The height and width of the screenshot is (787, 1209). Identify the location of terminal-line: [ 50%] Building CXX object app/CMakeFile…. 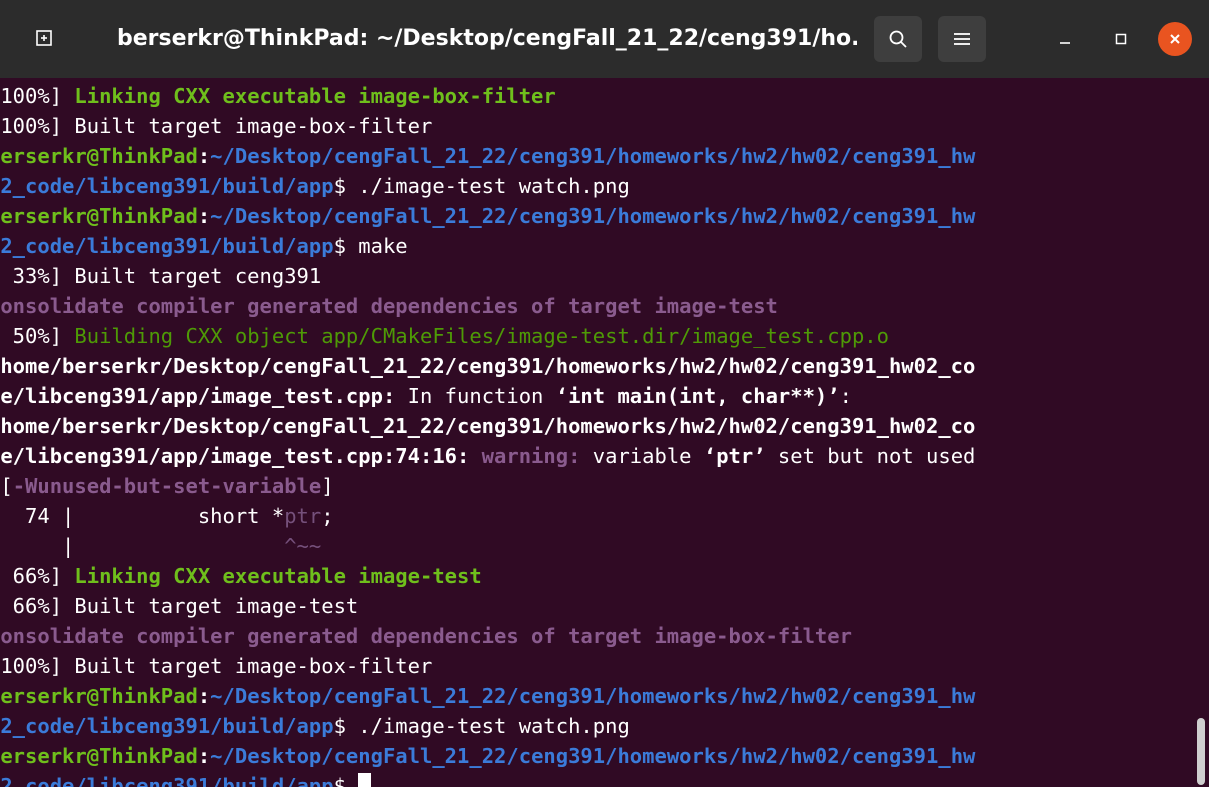
(597, 336).